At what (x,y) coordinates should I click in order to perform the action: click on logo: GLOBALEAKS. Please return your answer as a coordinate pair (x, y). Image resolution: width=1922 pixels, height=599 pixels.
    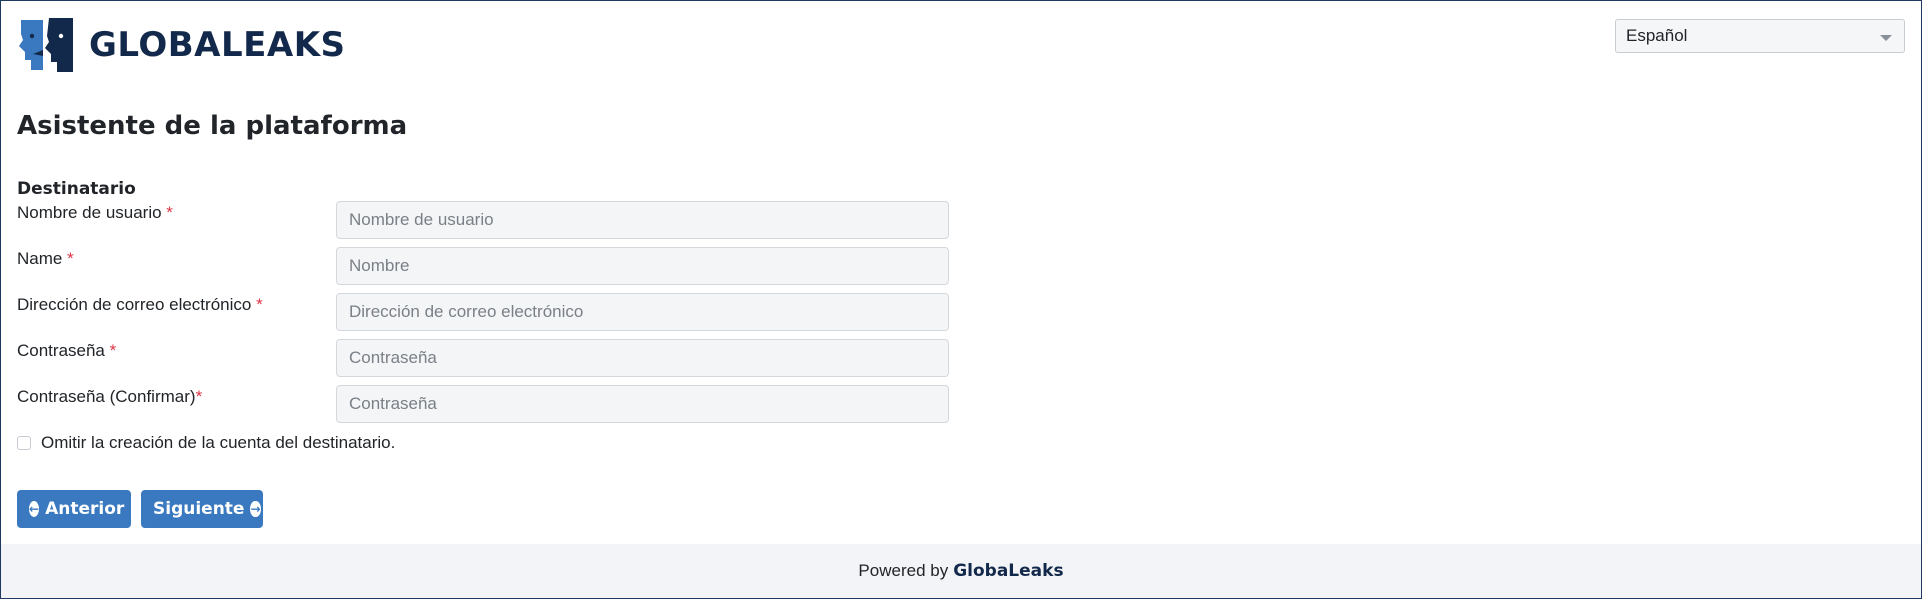
    Looking at the image, I should click on (181, 45).